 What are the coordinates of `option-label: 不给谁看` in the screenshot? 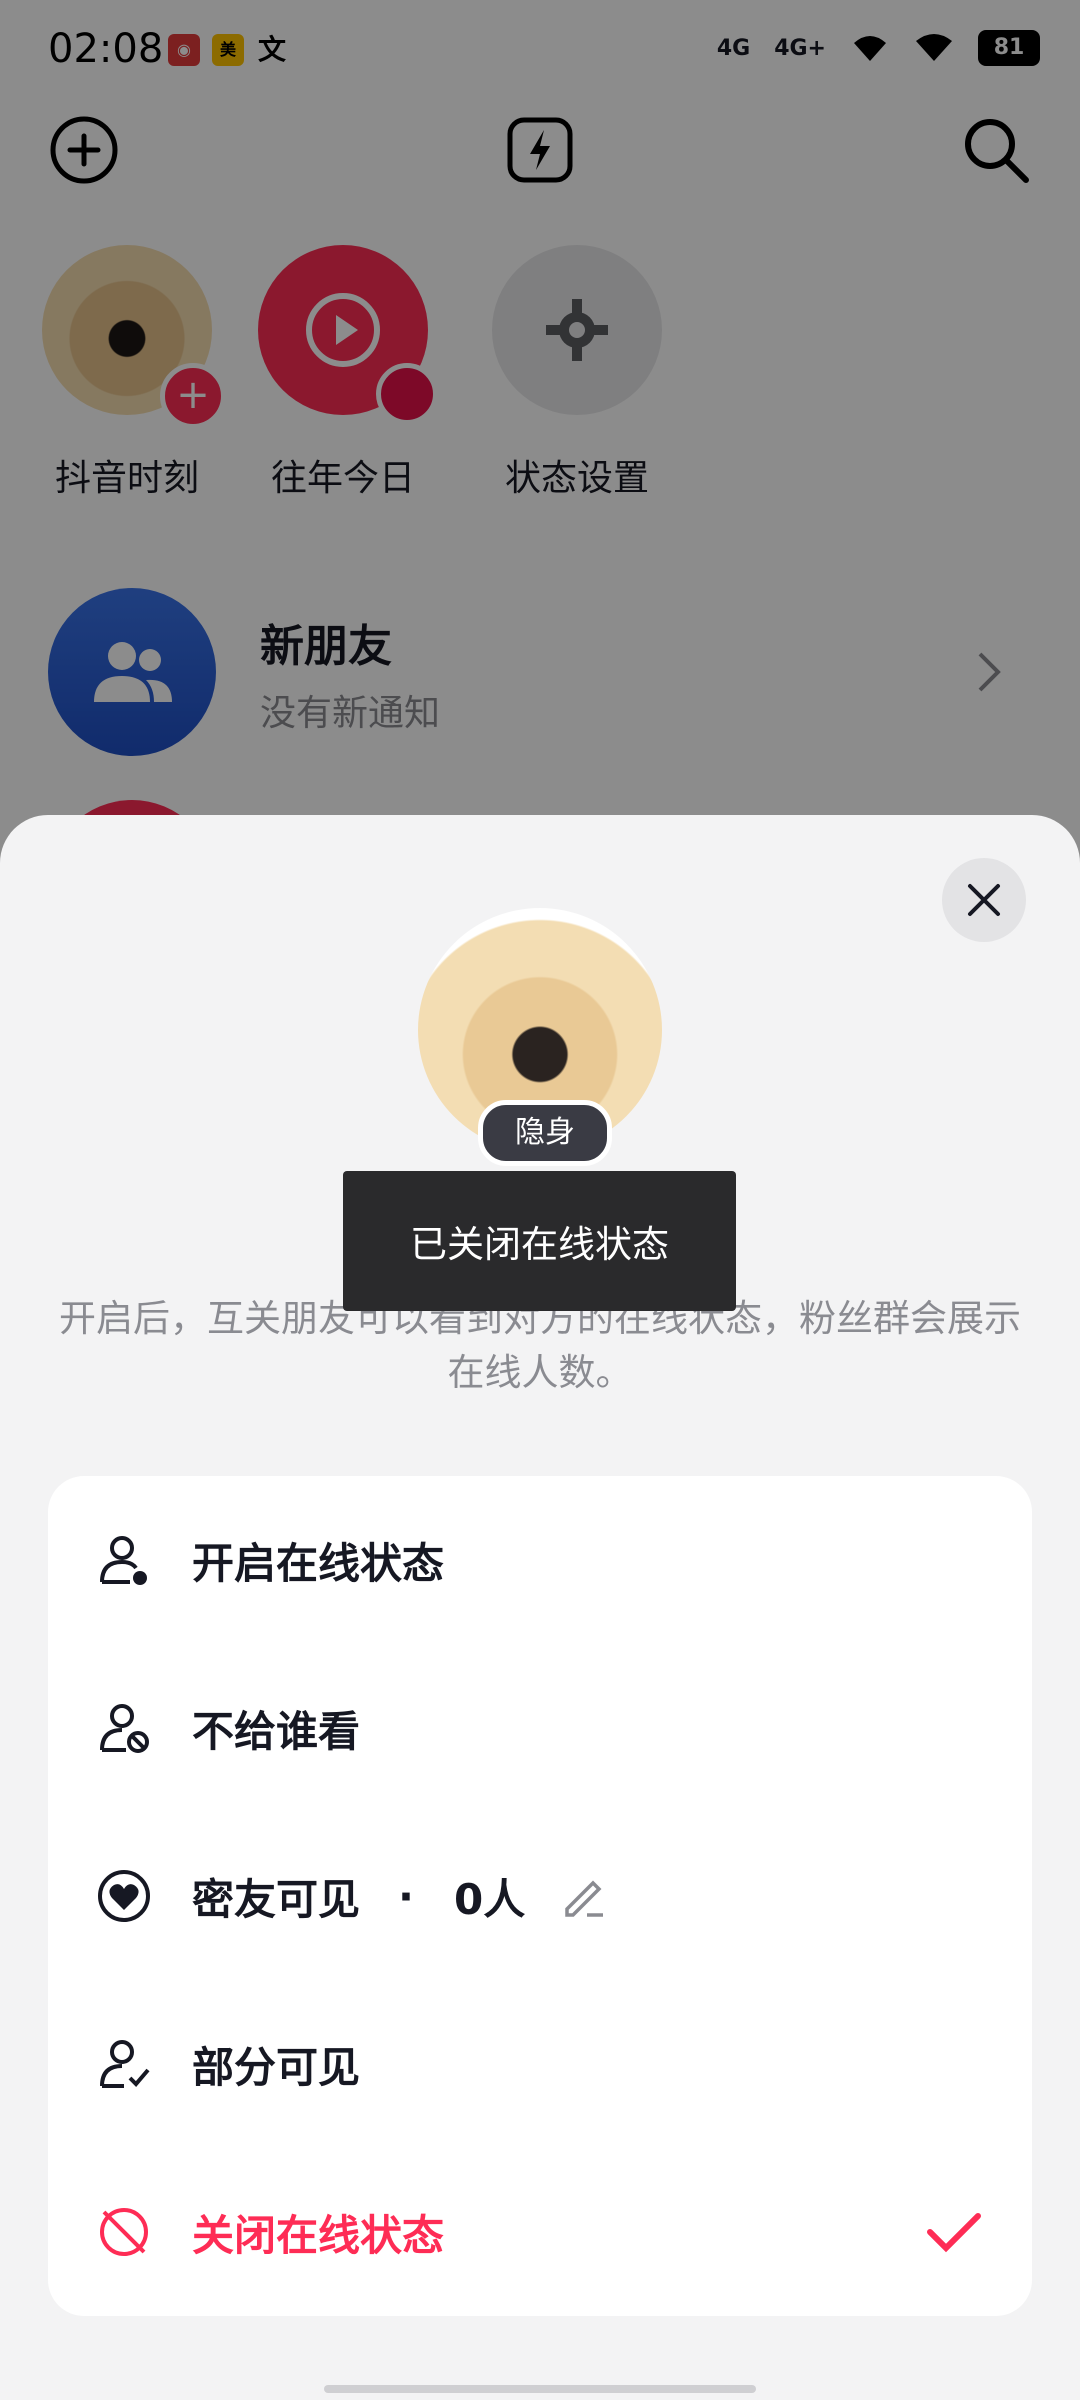 It's located at (276, 1731).